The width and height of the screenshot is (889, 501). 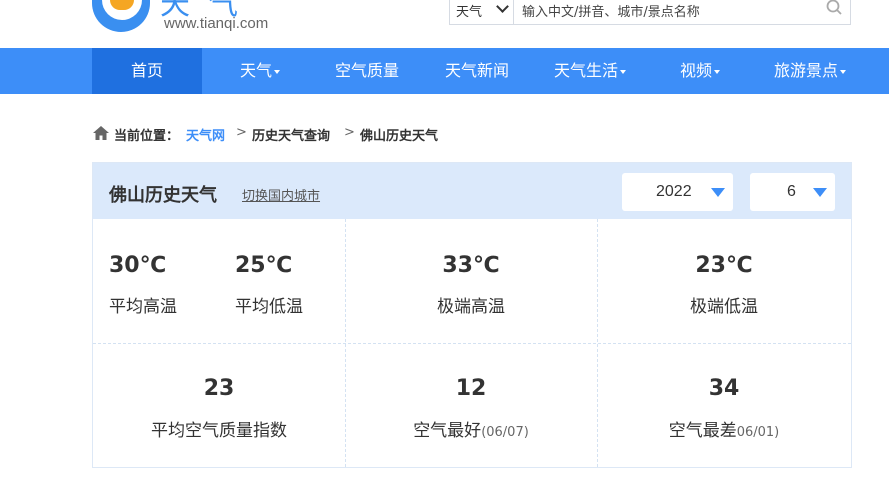 I want to click on nav-item-weather: 天气, so click(x=260, y=71).